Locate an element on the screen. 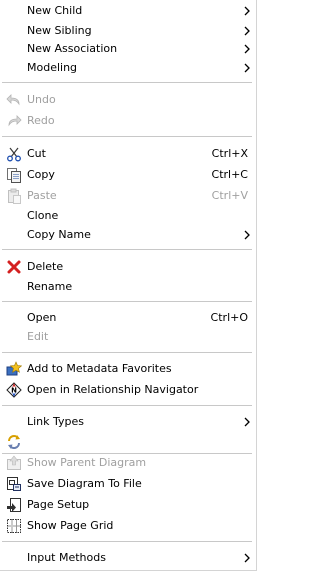 This screenshot has width=320, height=571. menu-item-undo: Undo is located at coordinates (128, 100).